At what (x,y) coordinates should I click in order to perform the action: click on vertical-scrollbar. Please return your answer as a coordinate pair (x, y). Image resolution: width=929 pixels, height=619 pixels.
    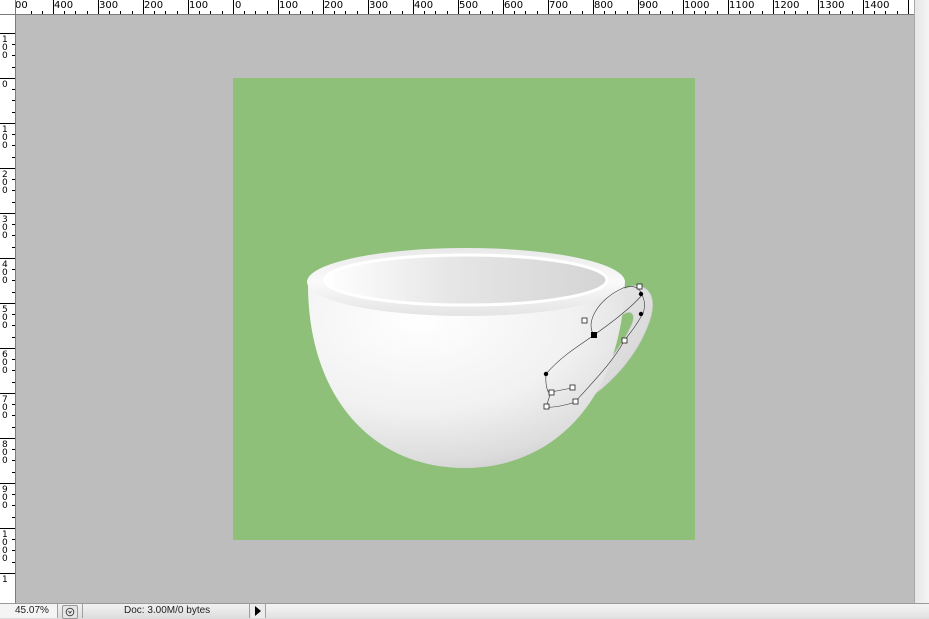
    Looking at the image, I should click on (921, 301).